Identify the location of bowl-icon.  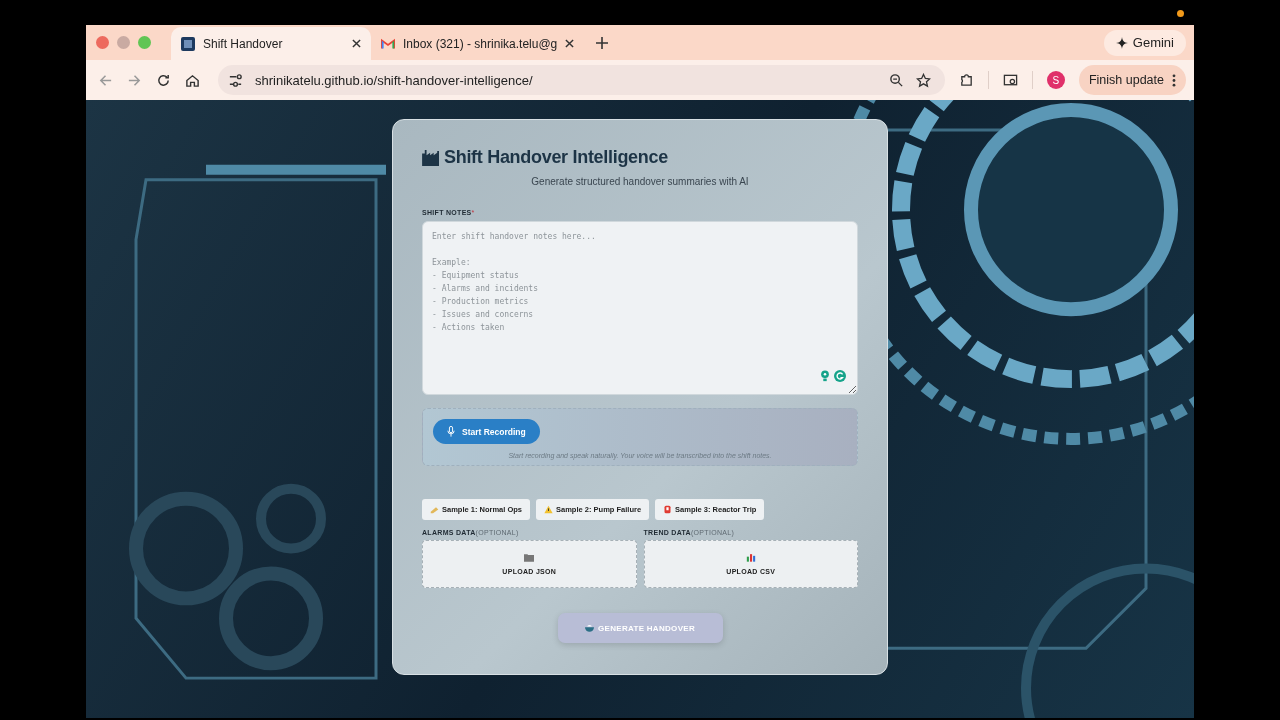
(589, 628).